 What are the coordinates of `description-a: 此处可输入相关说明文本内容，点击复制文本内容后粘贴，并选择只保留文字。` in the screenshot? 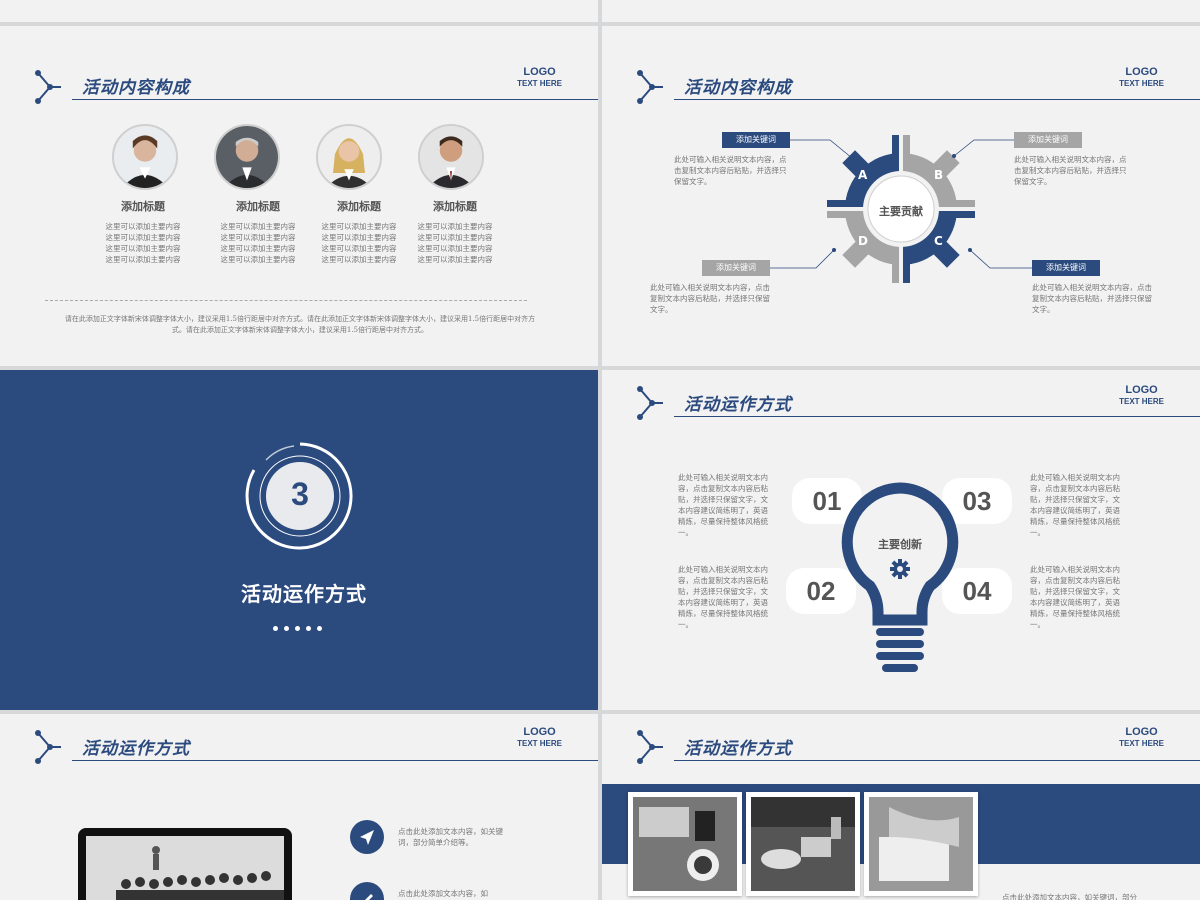 It's located at (730, 170).